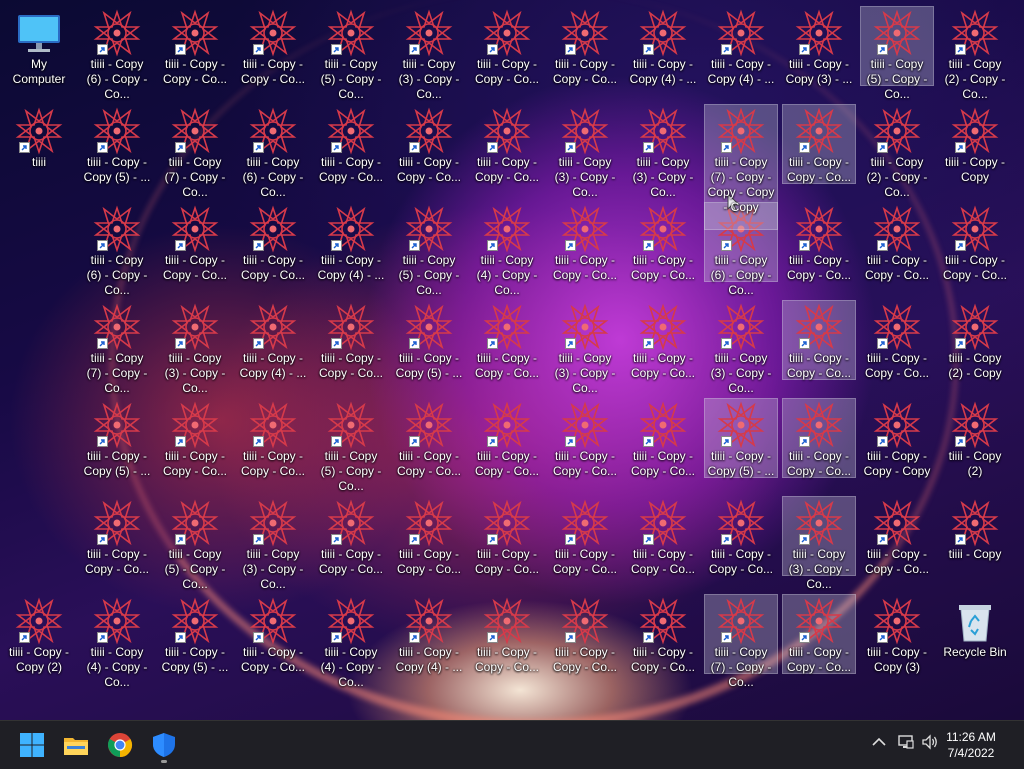  Describe the element at coordinates (908, 744) in the screenshot. I see `network-button` at that location.